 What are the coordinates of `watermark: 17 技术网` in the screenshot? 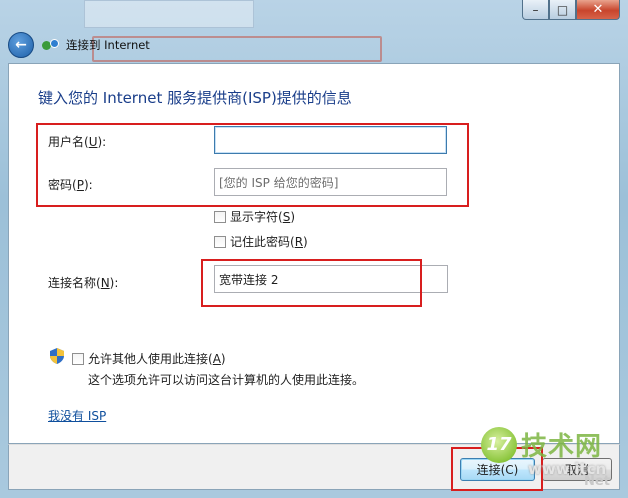 It's located at (541, 444).